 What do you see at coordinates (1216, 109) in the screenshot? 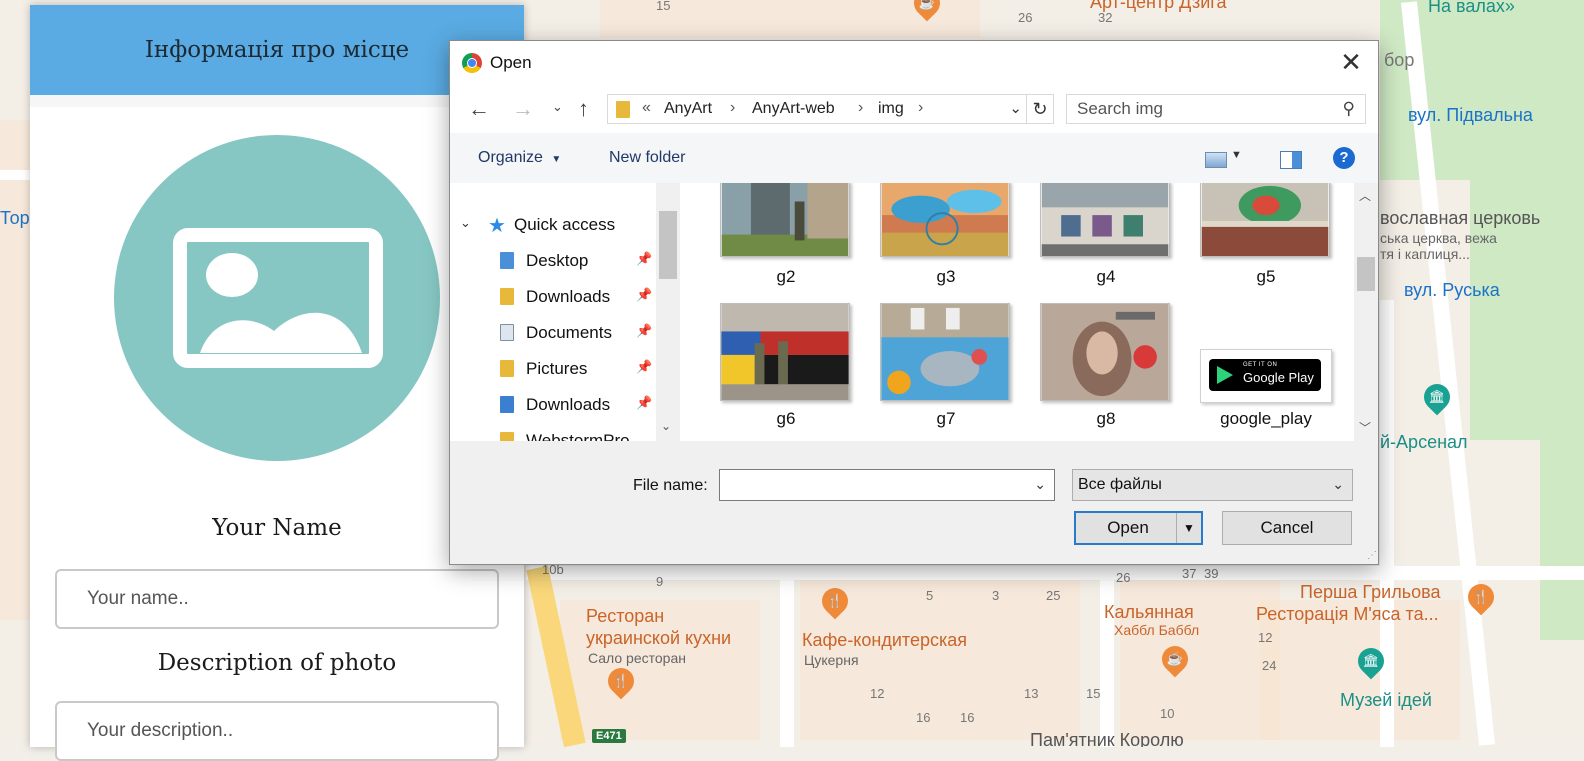
I see `search-box: Search img ⚲` at bounding box center [1216, 109].